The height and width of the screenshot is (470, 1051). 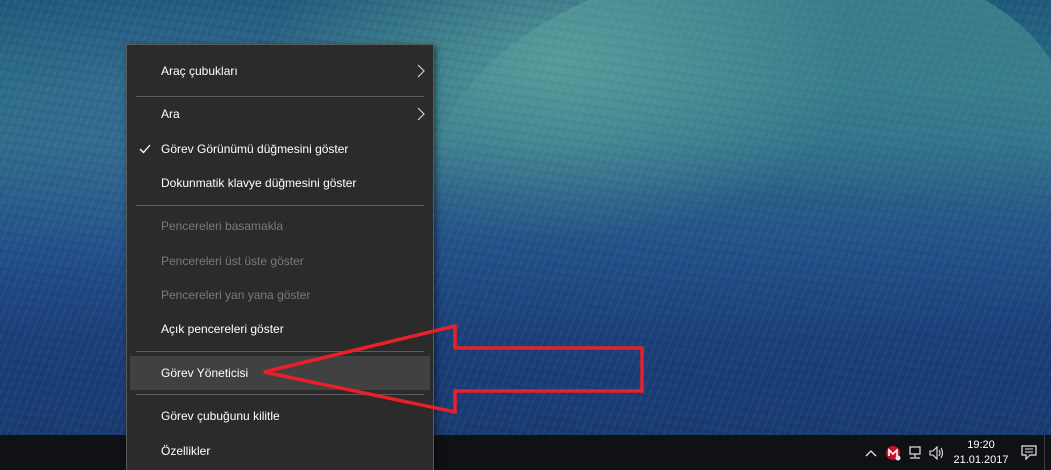 I want to click on taskbar-clock: 19:20 21.01.2017, so click(x=981, y=452).